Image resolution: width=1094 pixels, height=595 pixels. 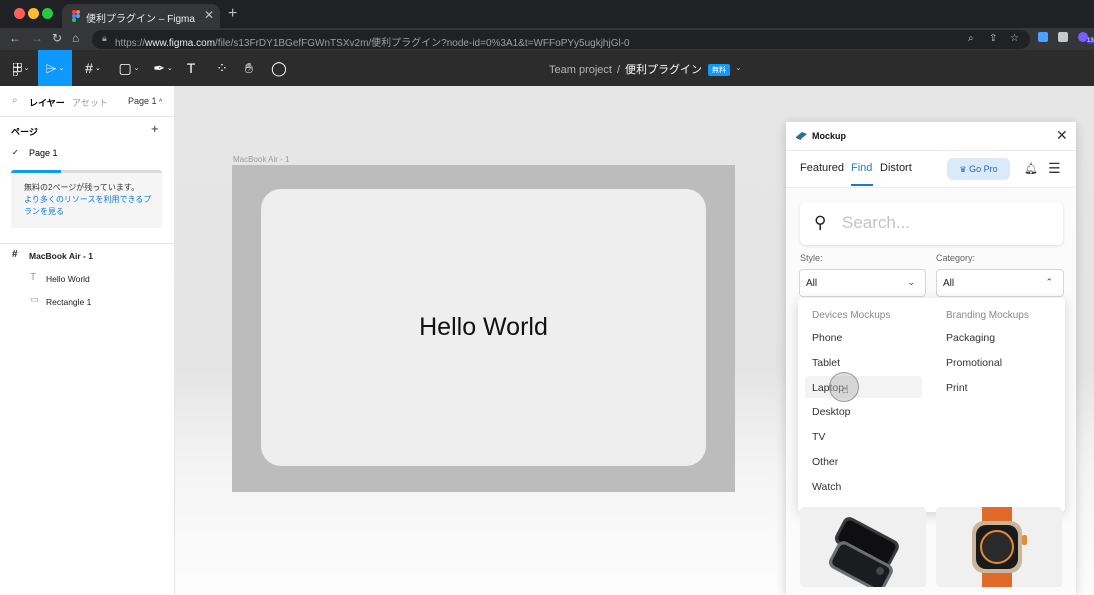 I want to click on hello-world-text: Hello World, so click(x=483, y=327).